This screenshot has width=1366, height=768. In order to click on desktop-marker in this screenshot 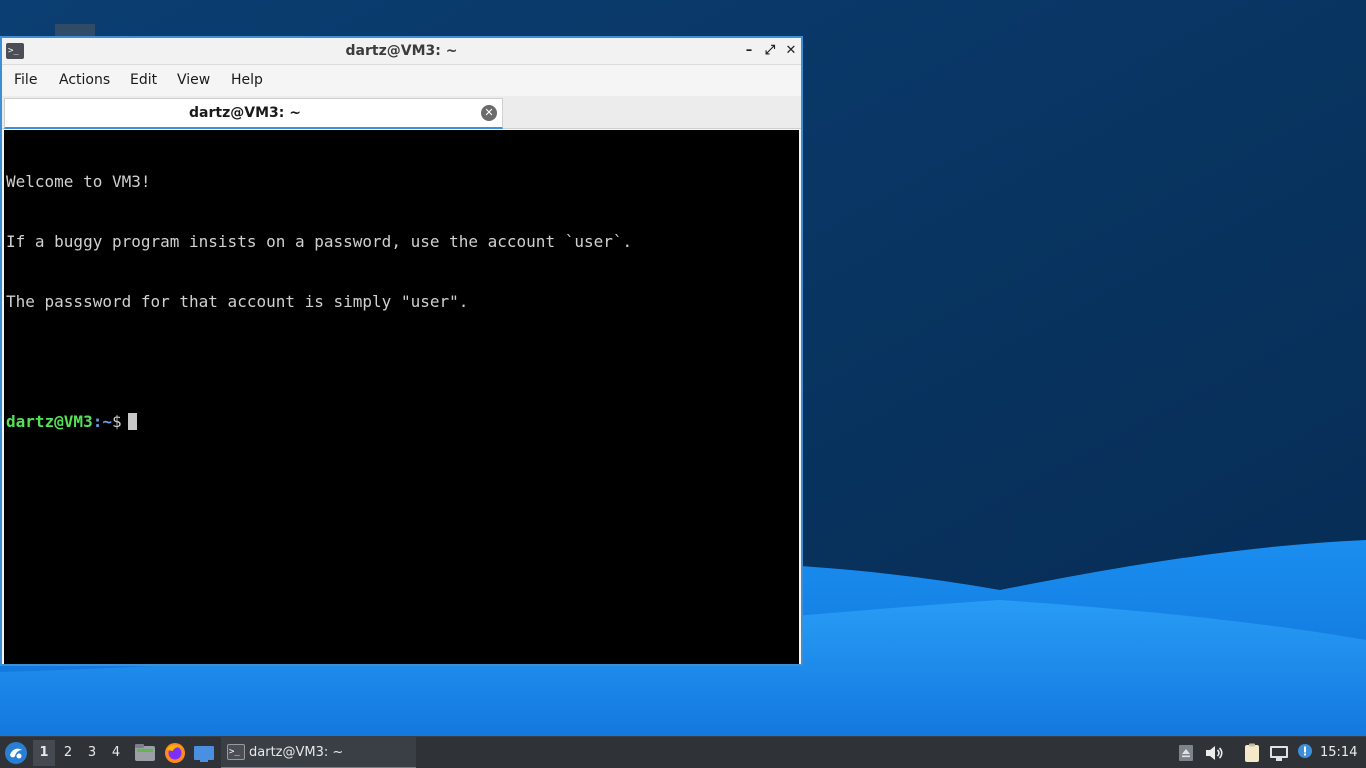, I will do `click(75, 30)`.